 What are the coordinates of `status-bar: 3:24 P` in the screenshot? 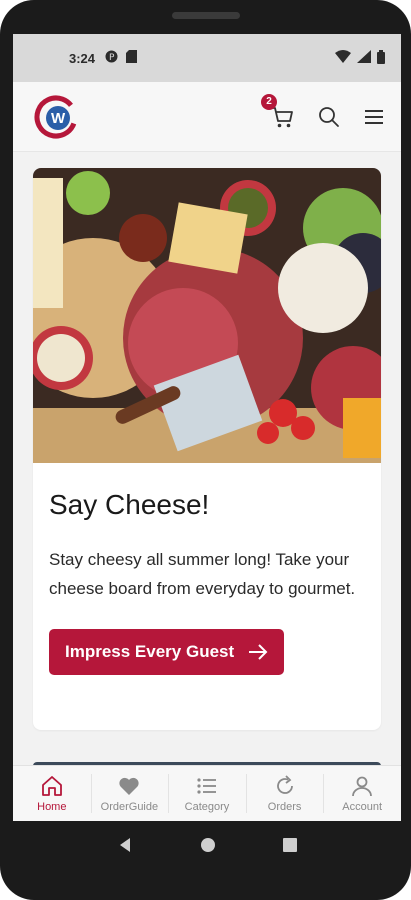 It's located at (207, 58).